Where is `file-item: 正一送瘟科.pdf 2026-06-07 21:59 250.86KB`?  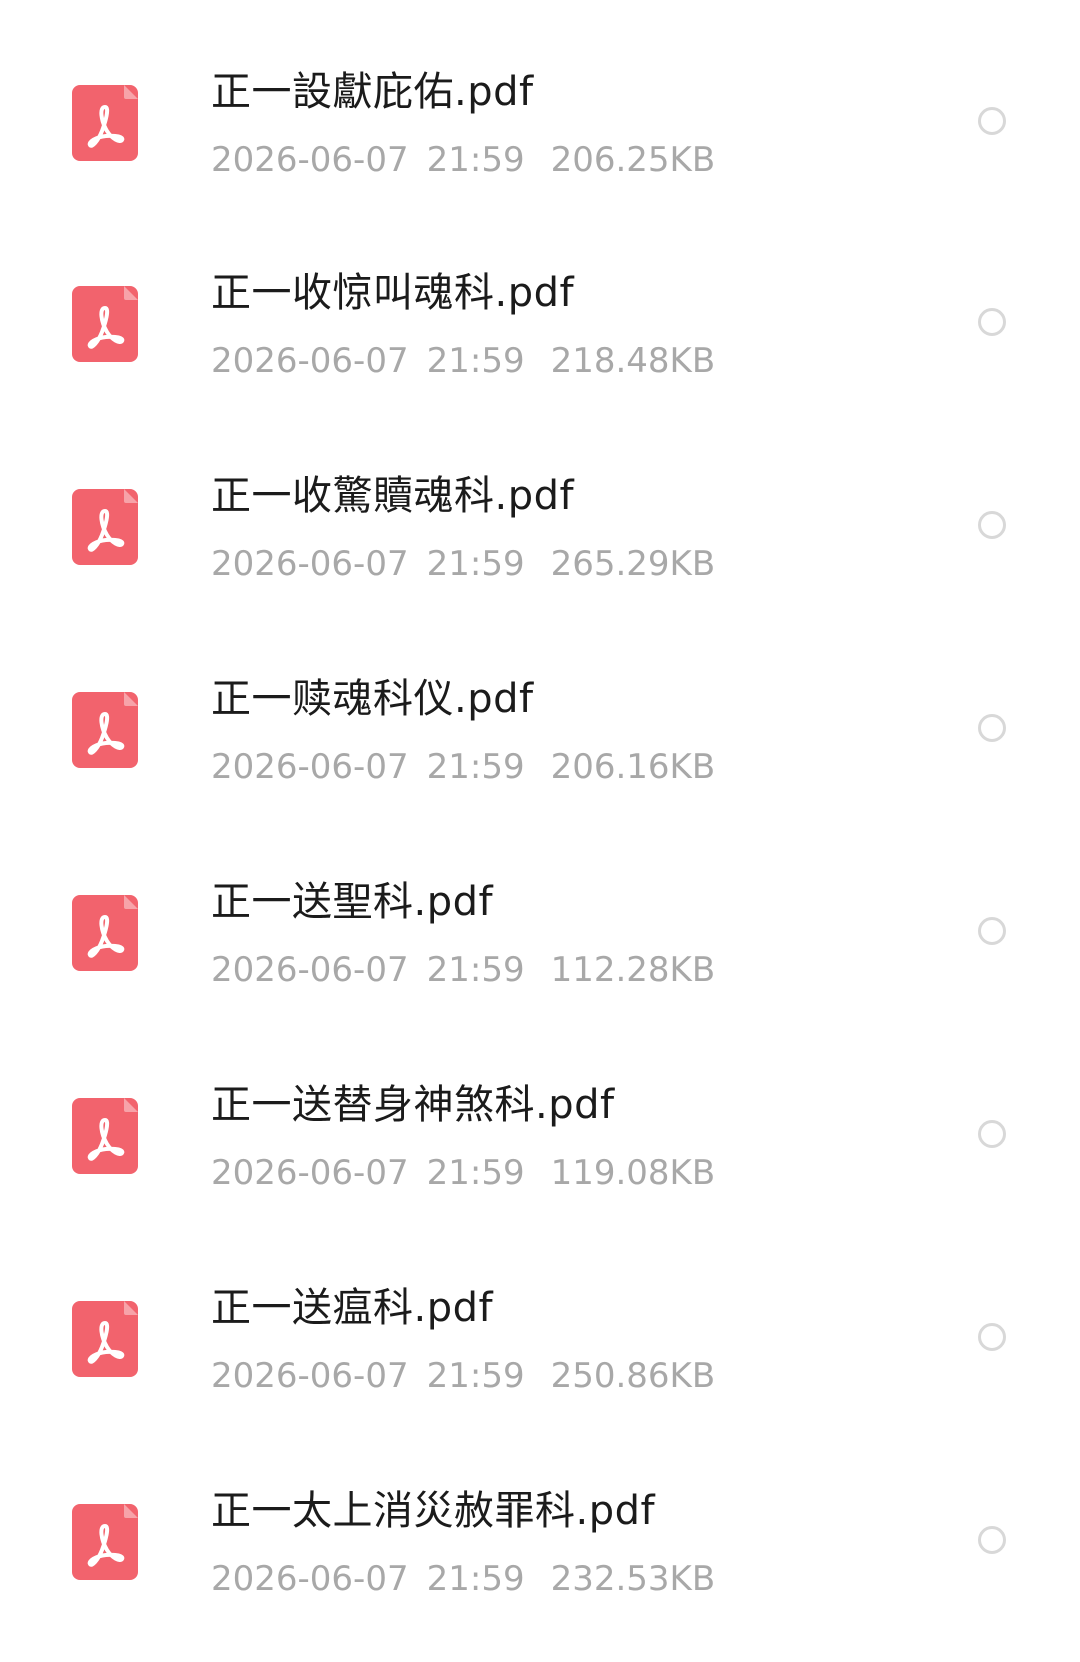
file-item: 正一送瘟科.pdf 2026-06-07 21:59 250.86KB is located at coordinates (540, 1340).